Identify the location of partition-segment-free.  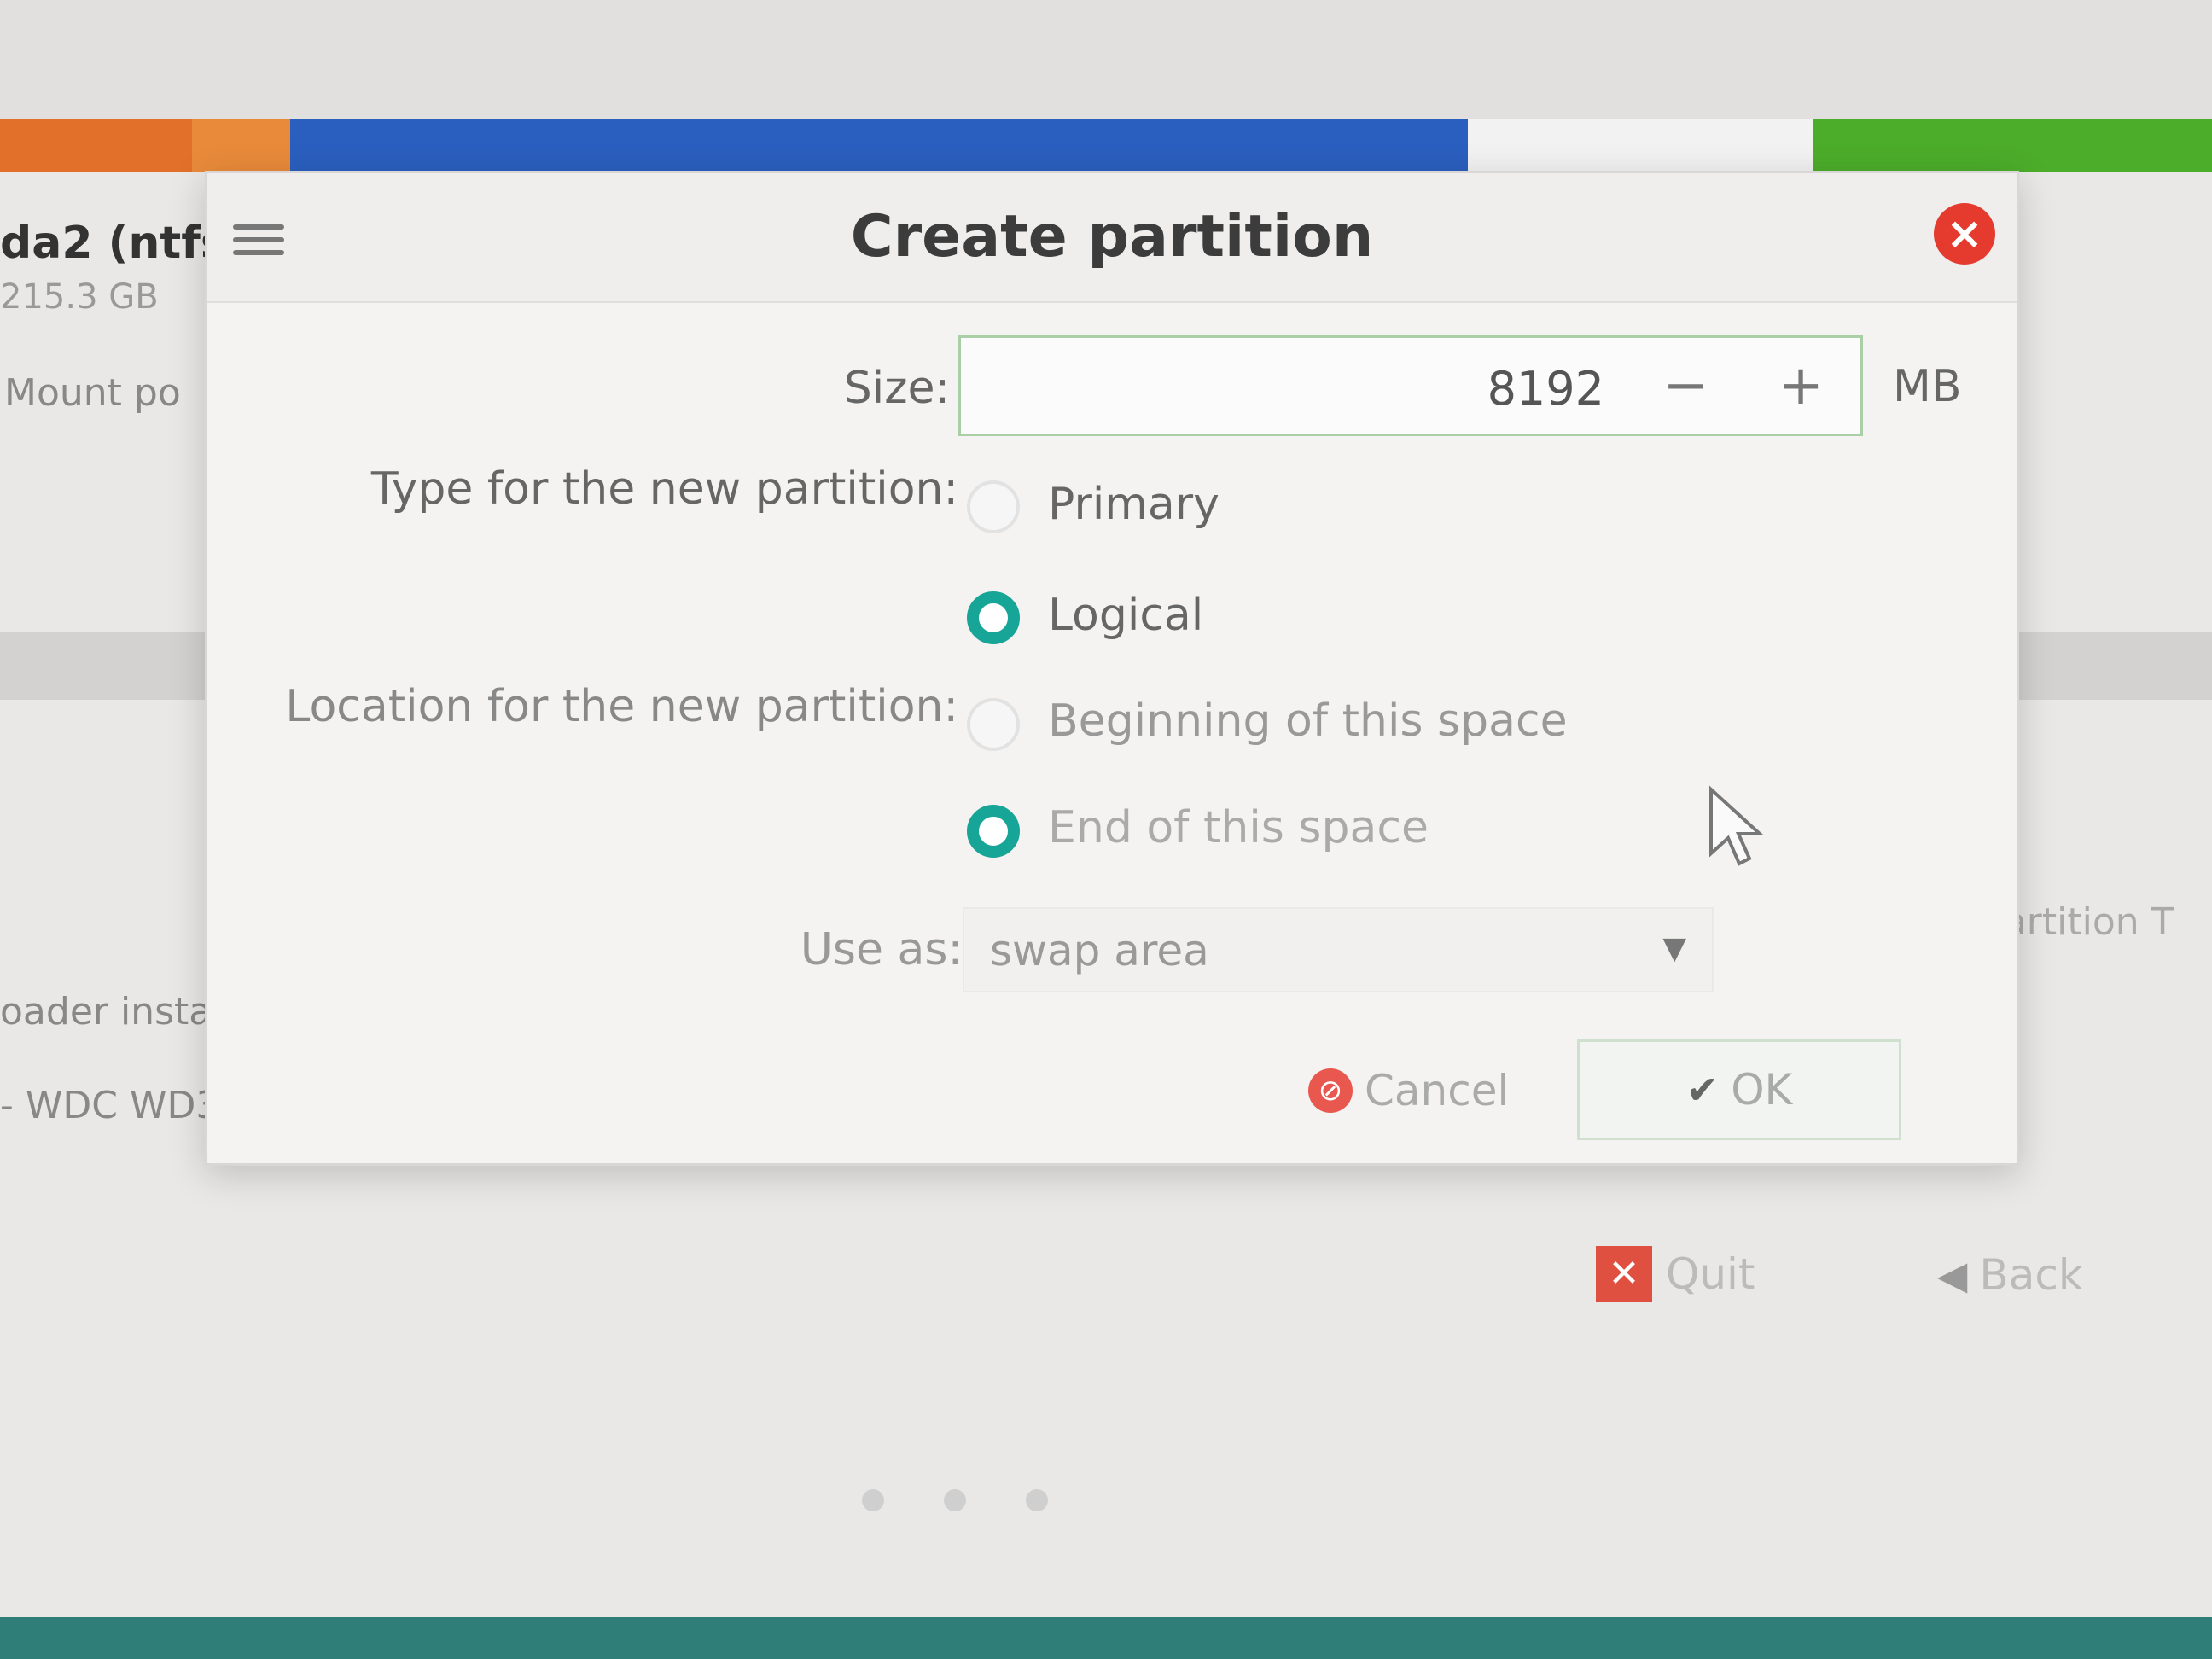
(1640, 145).